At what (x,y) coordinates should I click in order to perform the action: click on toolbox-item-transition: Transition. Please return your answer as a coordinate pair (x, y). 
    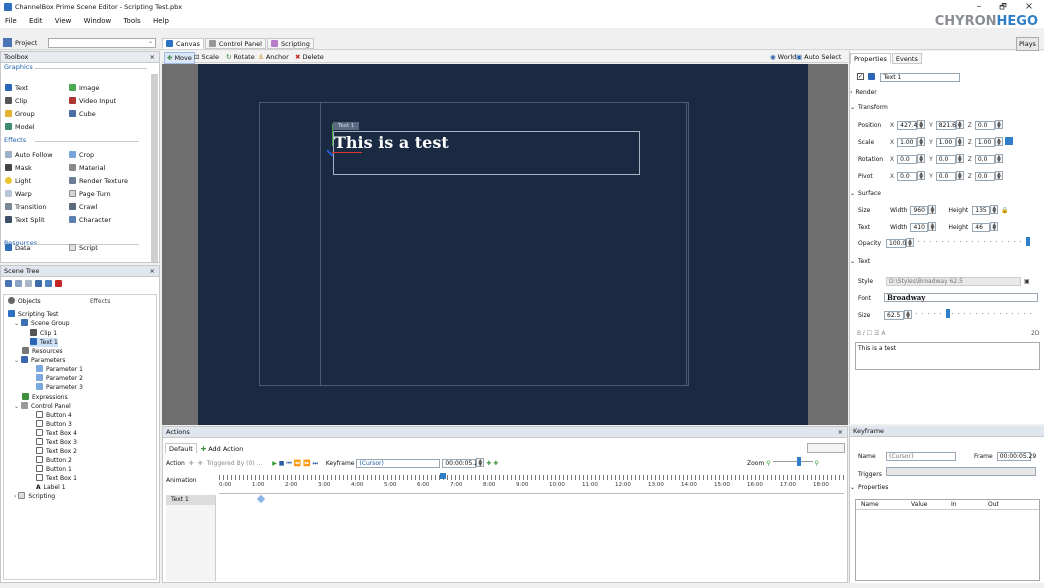
    Looking at the image, I should click on (25, 207).